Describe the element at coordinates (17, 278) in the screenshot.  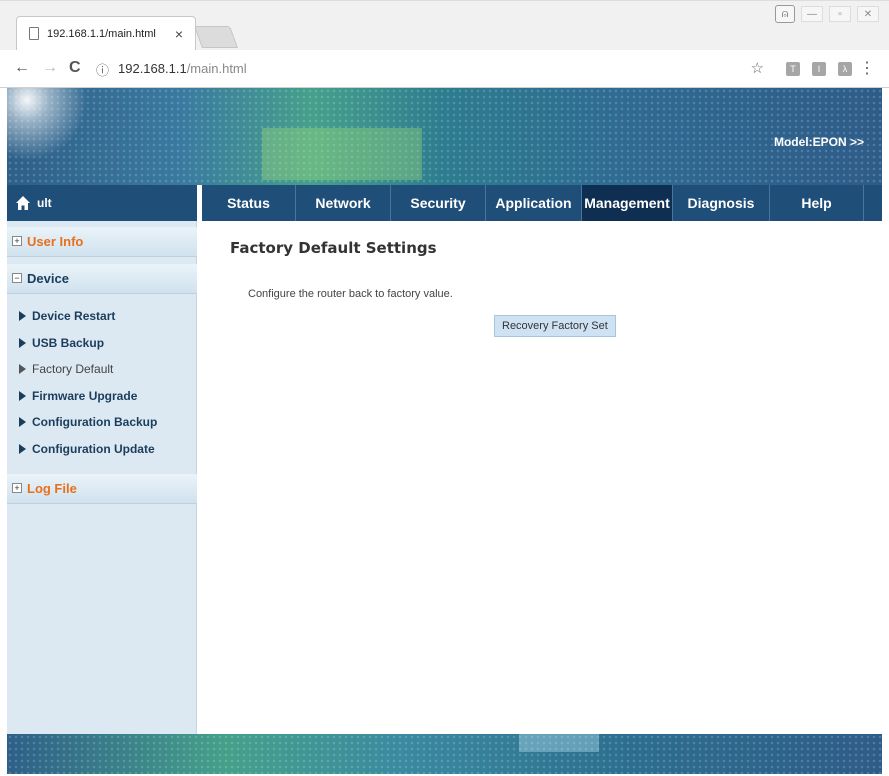
I see `collapse-icon: −` at that location.